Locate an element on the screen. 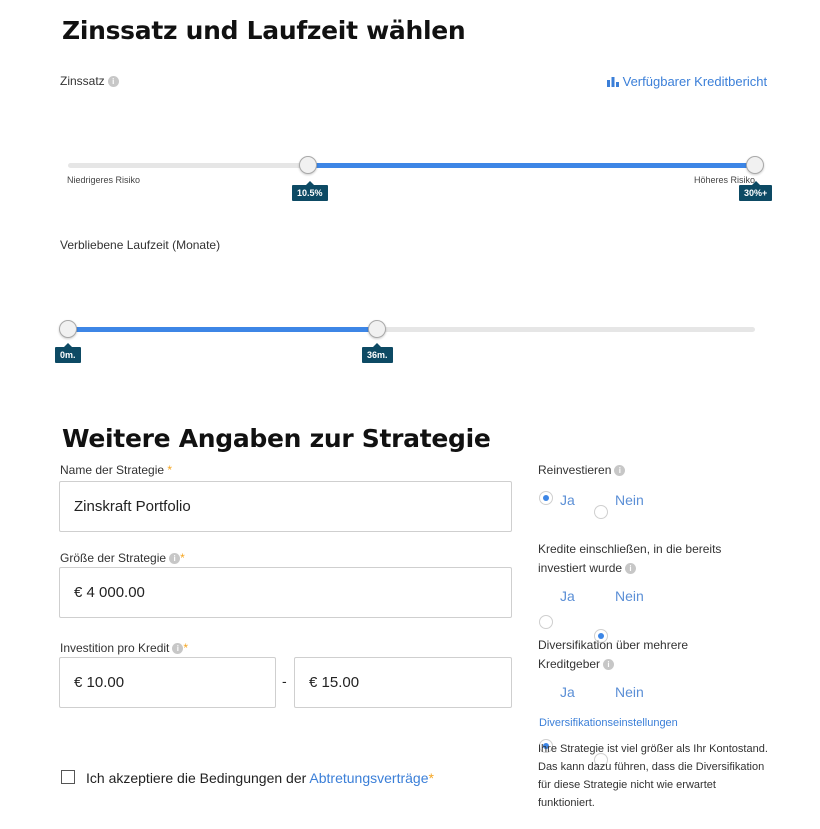 The image size is (820, 829). strategy-size-label-group: Größe der Strategie i * is located at coordinates (122, 558).